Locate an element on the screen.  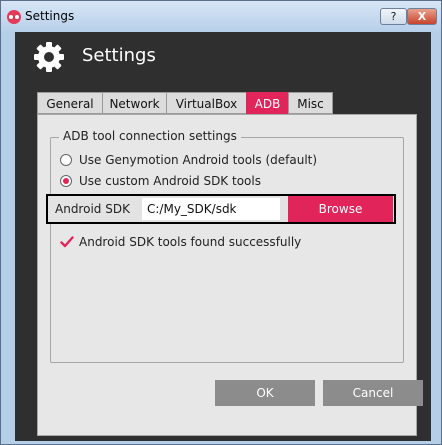
page-title: Settings is located at coordinates (119, 55).